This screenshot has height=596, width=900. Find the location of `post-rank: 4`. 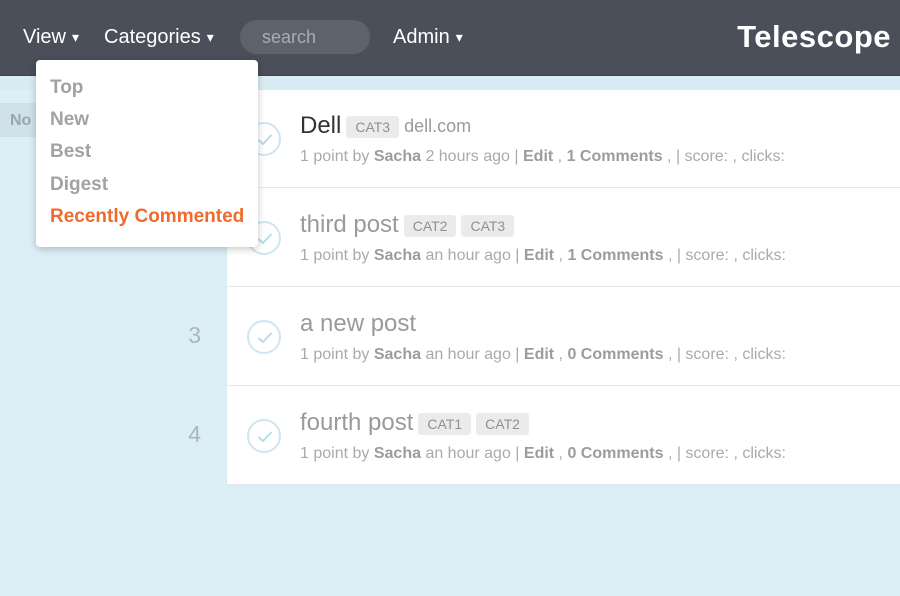

post-rank: 4 is located at coordinates (194, 434).